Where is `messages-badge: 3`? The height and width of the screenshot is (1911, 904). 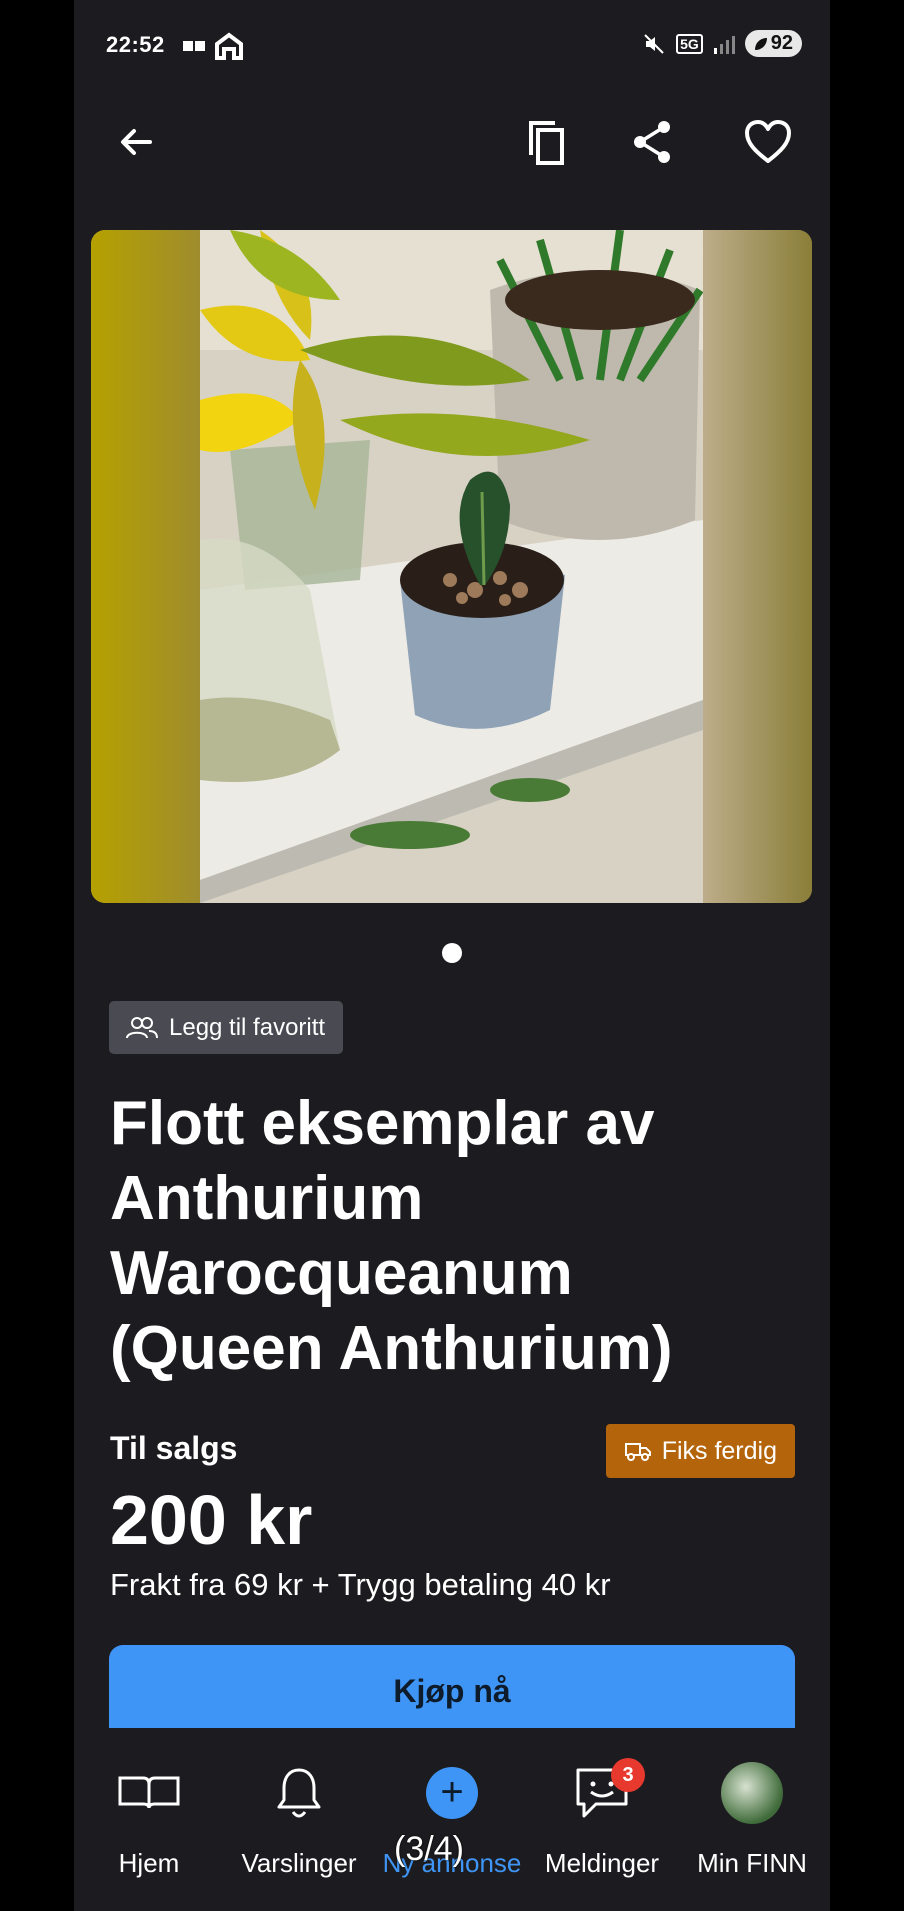
messages-badge: 3 is located at coordinates (628, 1775).